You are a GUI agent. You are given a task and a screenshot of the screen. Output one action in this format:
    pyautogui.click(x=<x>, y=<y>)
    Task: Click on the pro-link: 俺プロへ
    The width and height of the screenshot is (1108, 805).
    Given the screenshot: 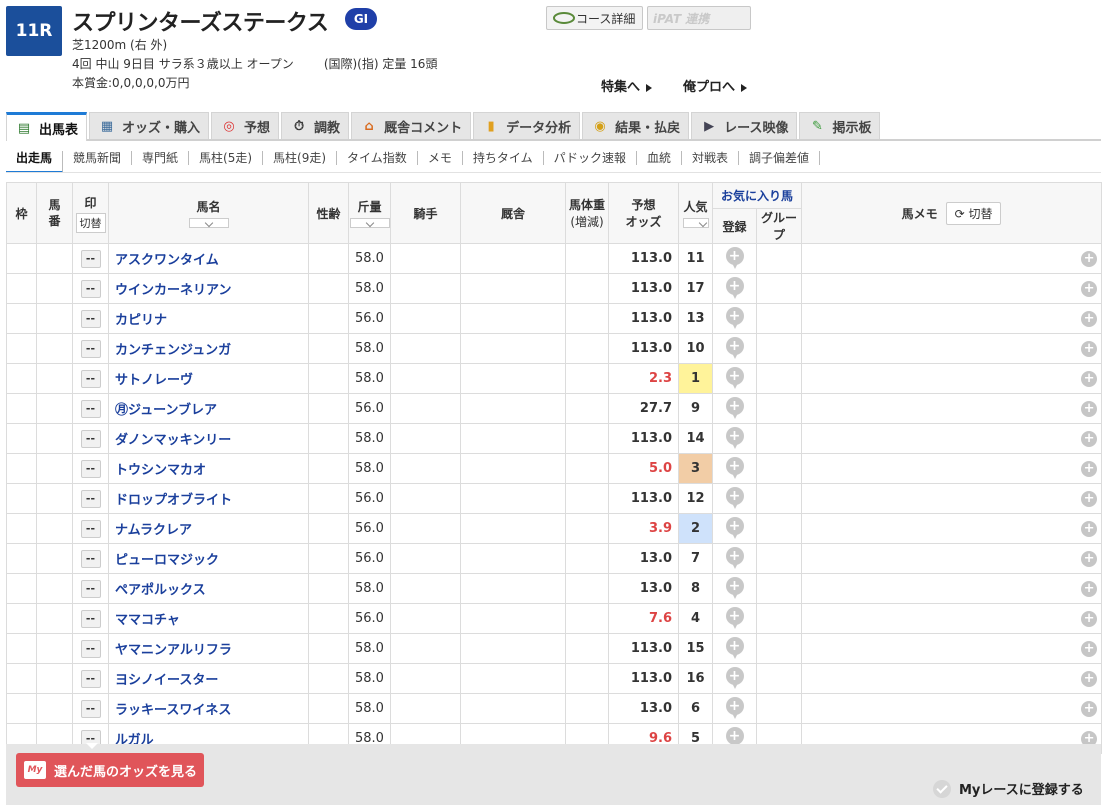 What is the action you would take?
    pyautogui.click(x=715, y=85)
    